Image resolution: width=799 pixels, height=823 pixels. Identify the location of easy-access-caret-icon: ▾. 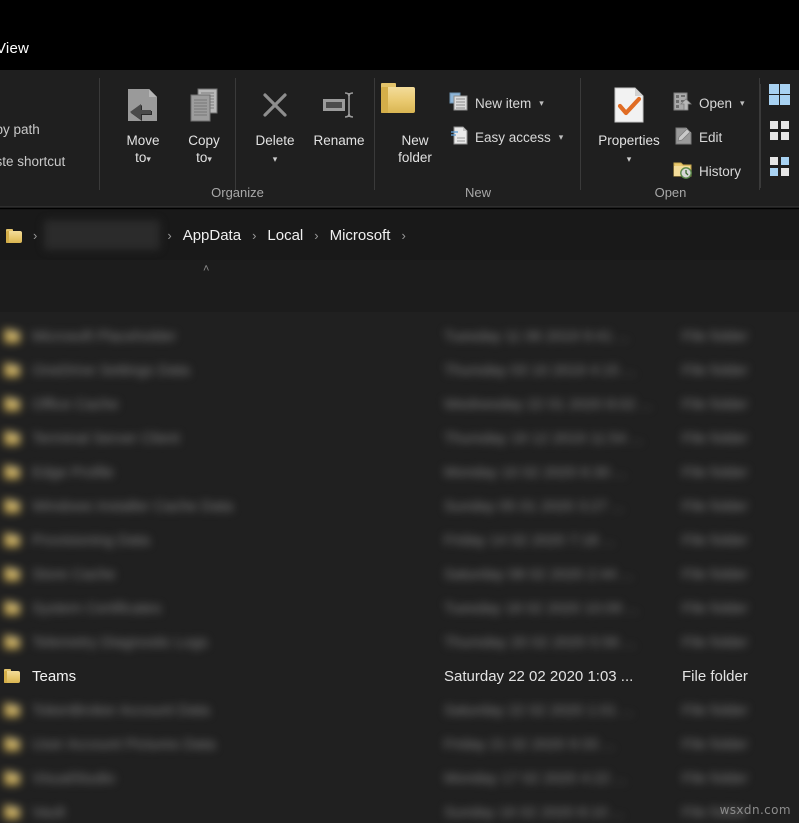
(561, 137).